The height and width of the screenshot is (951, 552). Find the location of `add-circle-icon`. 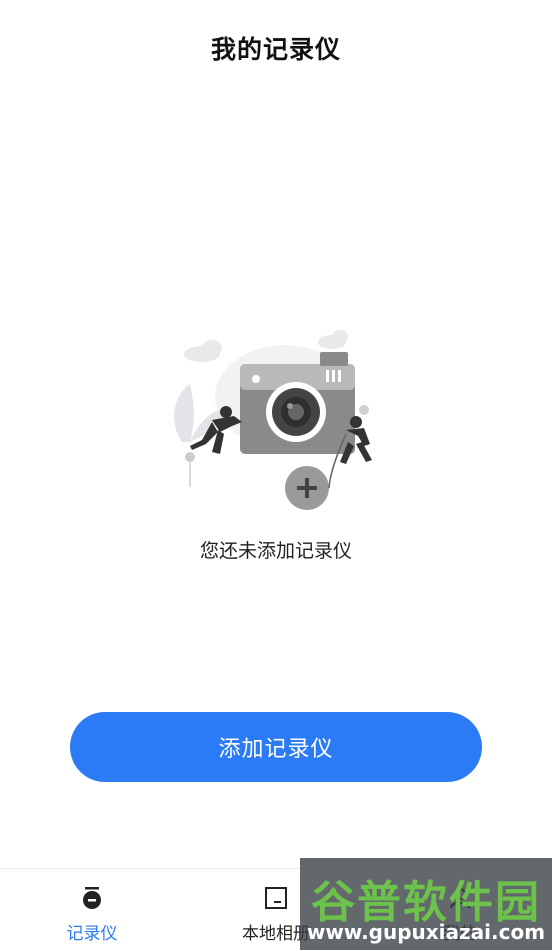

add-circle-icon is located at coordinates (307, 488).